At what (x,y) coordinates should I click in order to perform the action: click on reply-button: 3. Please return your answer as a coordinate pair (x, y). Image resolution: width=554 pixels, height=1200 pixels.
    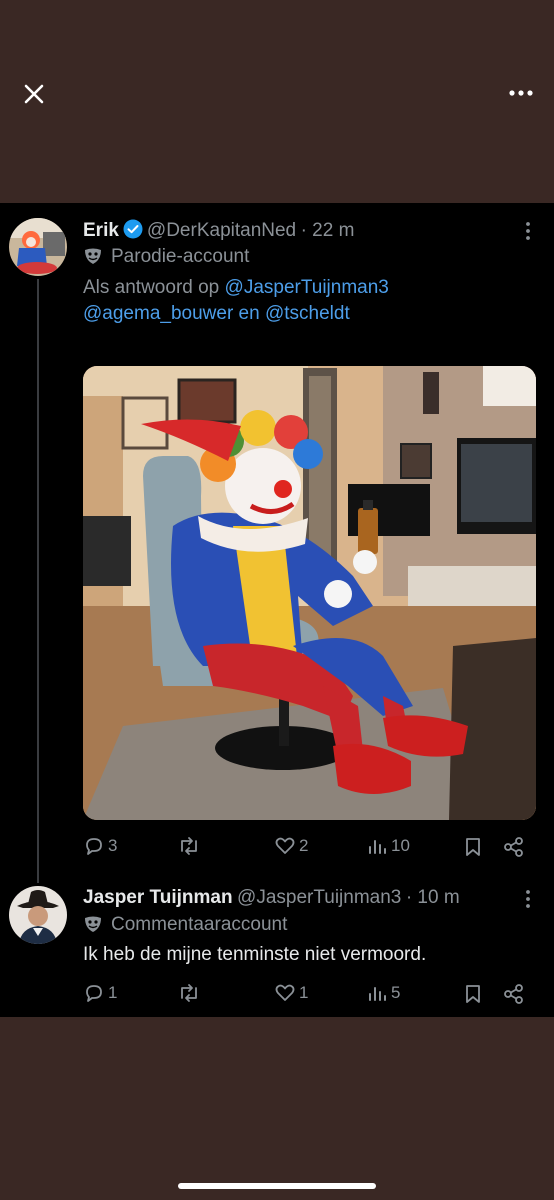
    Looking at the image, I should click on (100, 846).